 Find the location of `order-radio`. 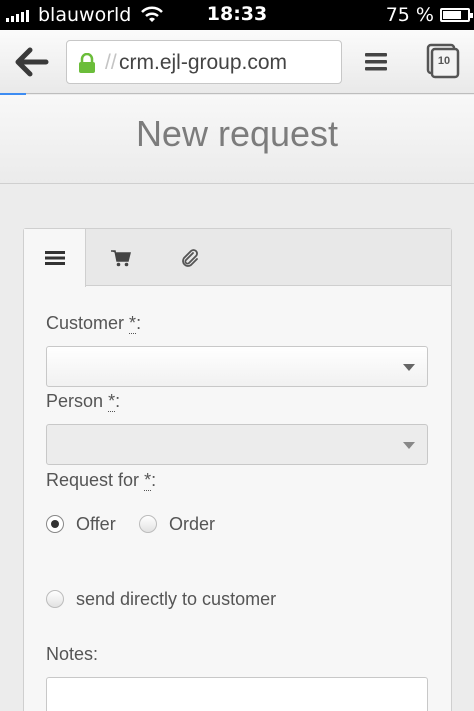

order-radio is located at coordinates (148, 524).